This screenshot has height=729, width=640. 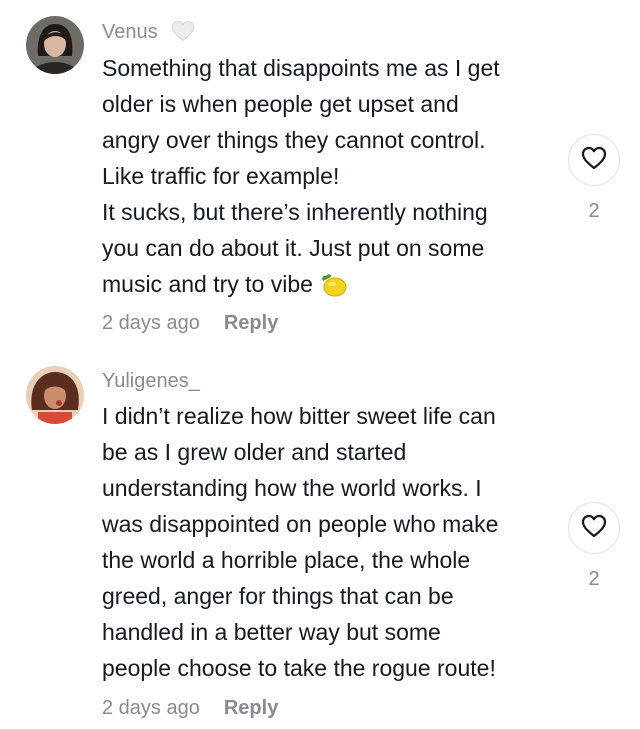 What do you see at coordinates (130, 32) in the screenshot?
I see `username-text: Venus` at bounding box center [130, 32].